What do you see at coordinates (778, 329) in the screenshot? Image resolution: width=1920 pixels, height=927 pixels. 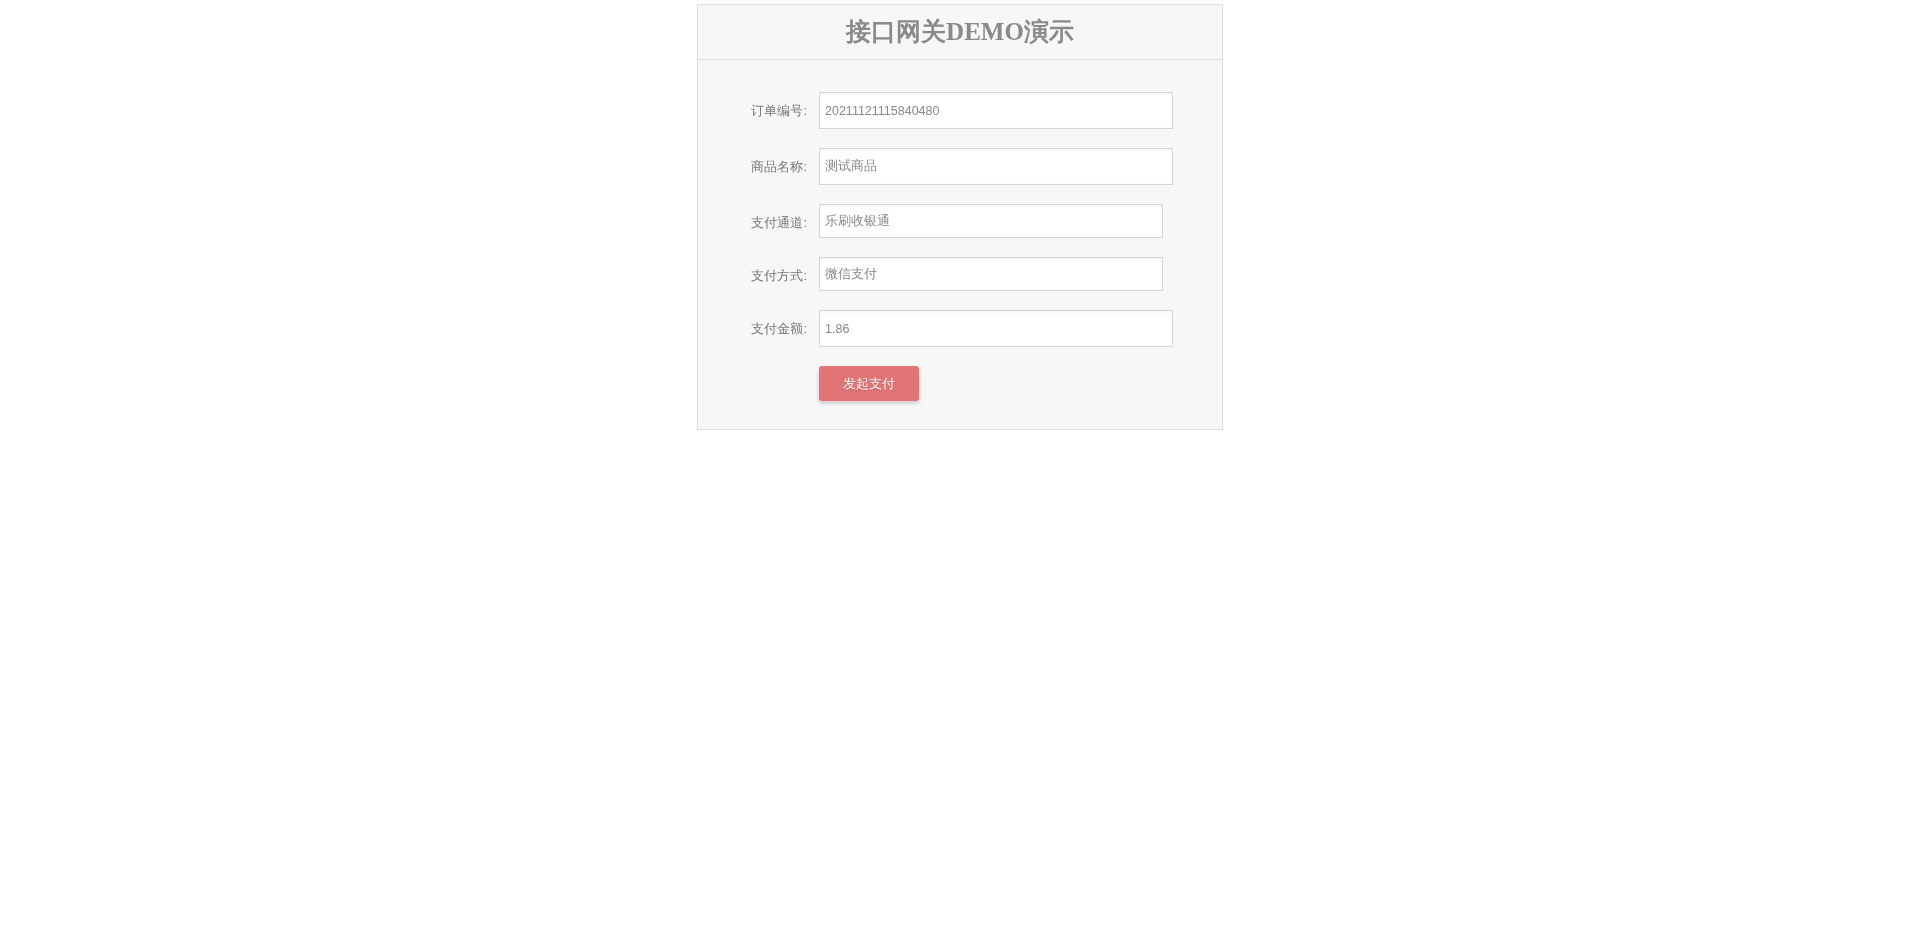 I see `field-label: 支付金额:` at bounding box center [778, 329].